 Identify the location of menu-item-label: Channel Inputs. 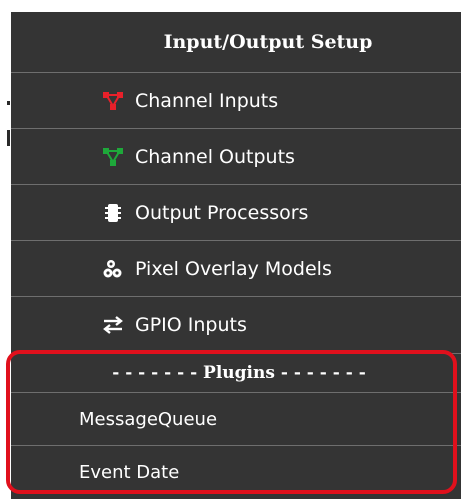
(207, 100).